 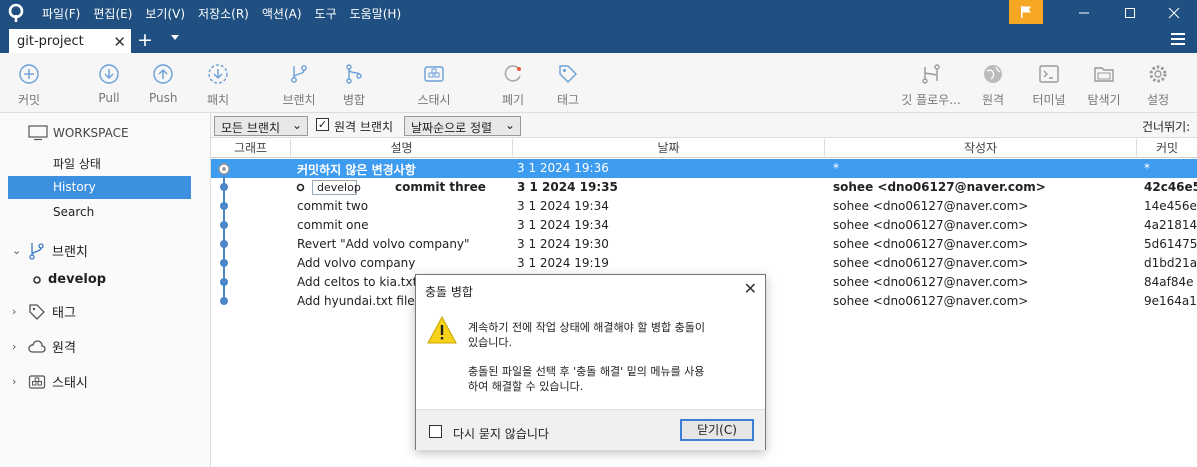 What do you see at coordinates (1178, 39) in the screenshot?
I see `hamburger-menu-icon` at bounding box center [1178, 39].